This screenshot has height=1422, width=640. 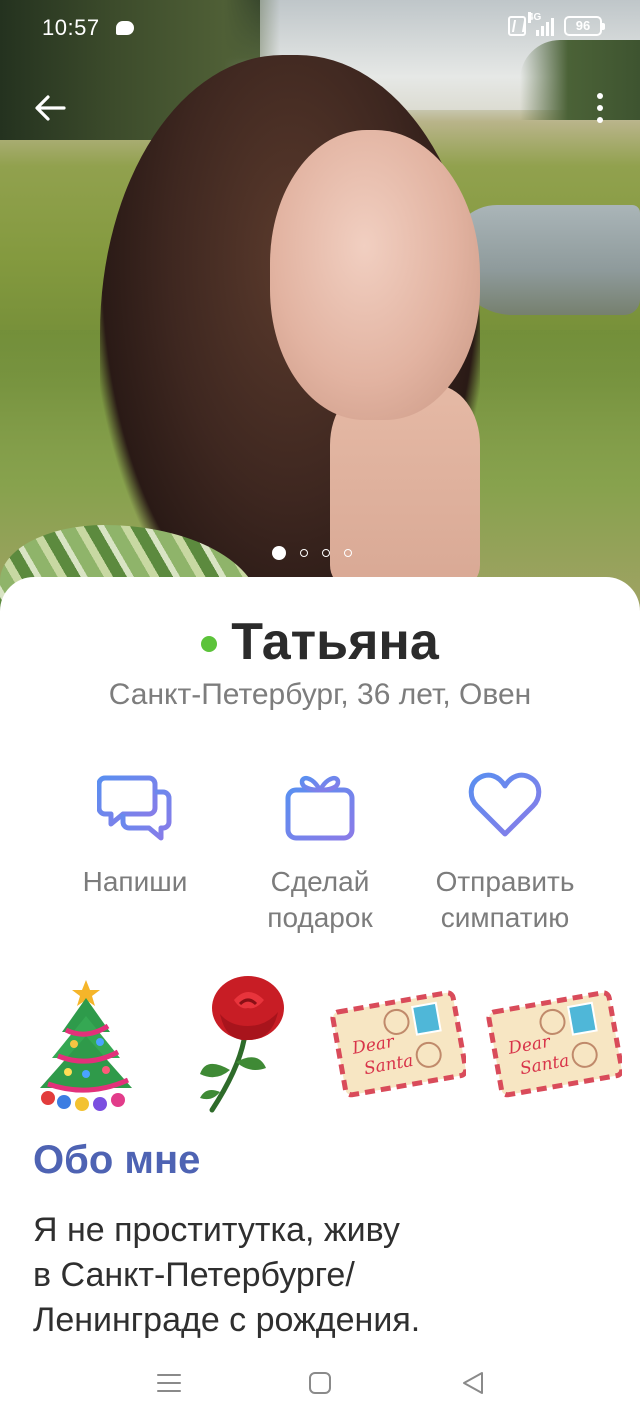 I want to click on system-navigation-bar, so click(x=320, y=1383).